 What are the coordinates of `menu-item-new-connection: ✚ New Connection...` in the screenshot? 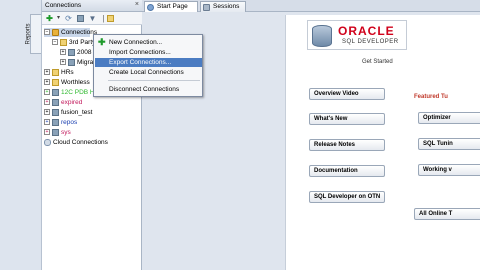 It's located at (148, 42).